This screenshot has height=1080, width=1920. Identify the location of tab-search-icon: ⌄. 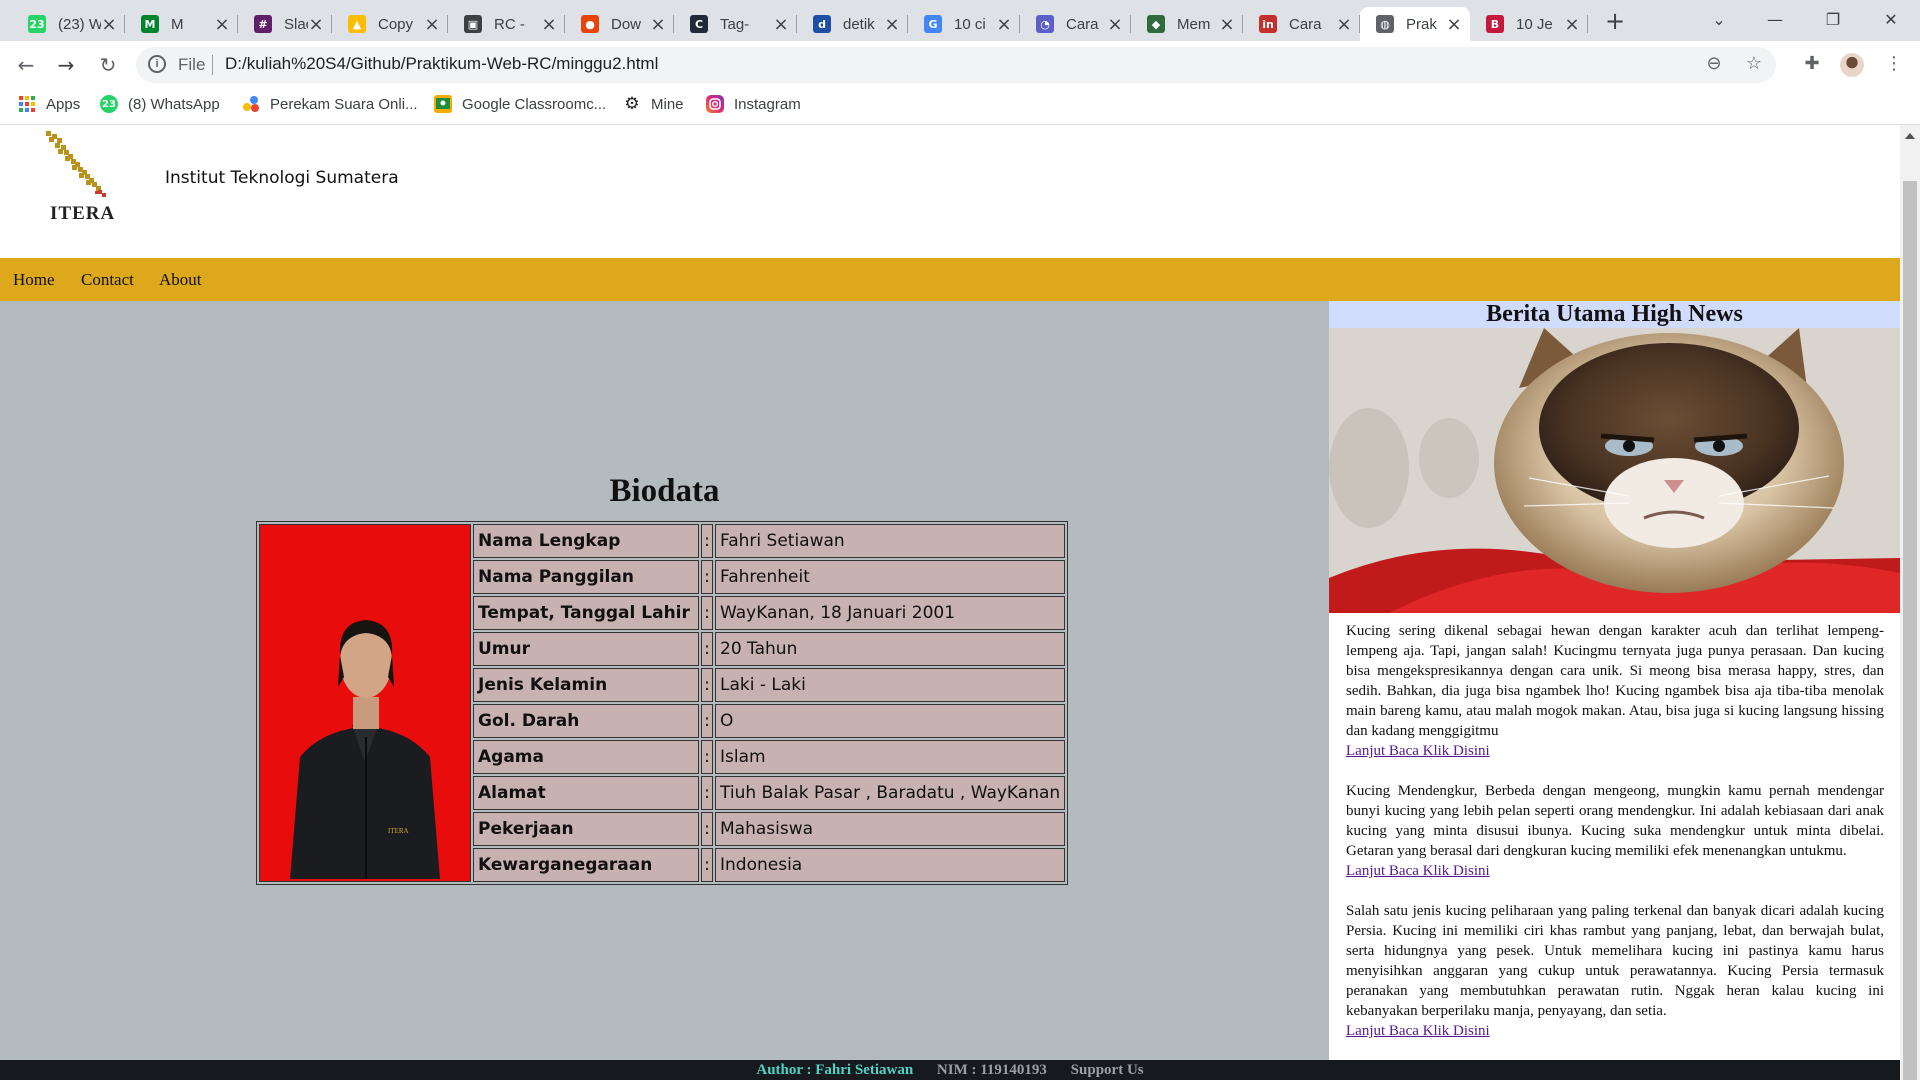
(1719, 20).